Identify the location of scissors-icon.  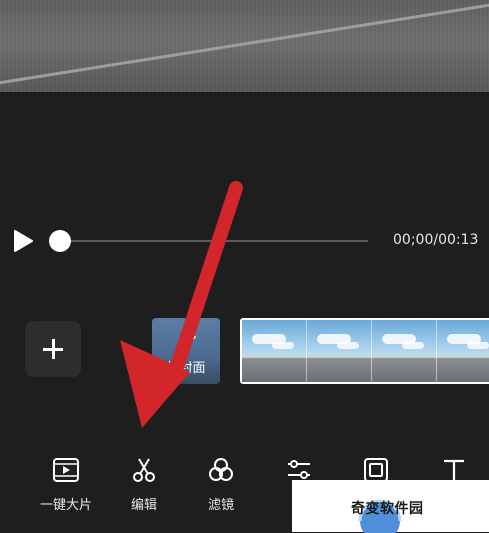
(144, 470).